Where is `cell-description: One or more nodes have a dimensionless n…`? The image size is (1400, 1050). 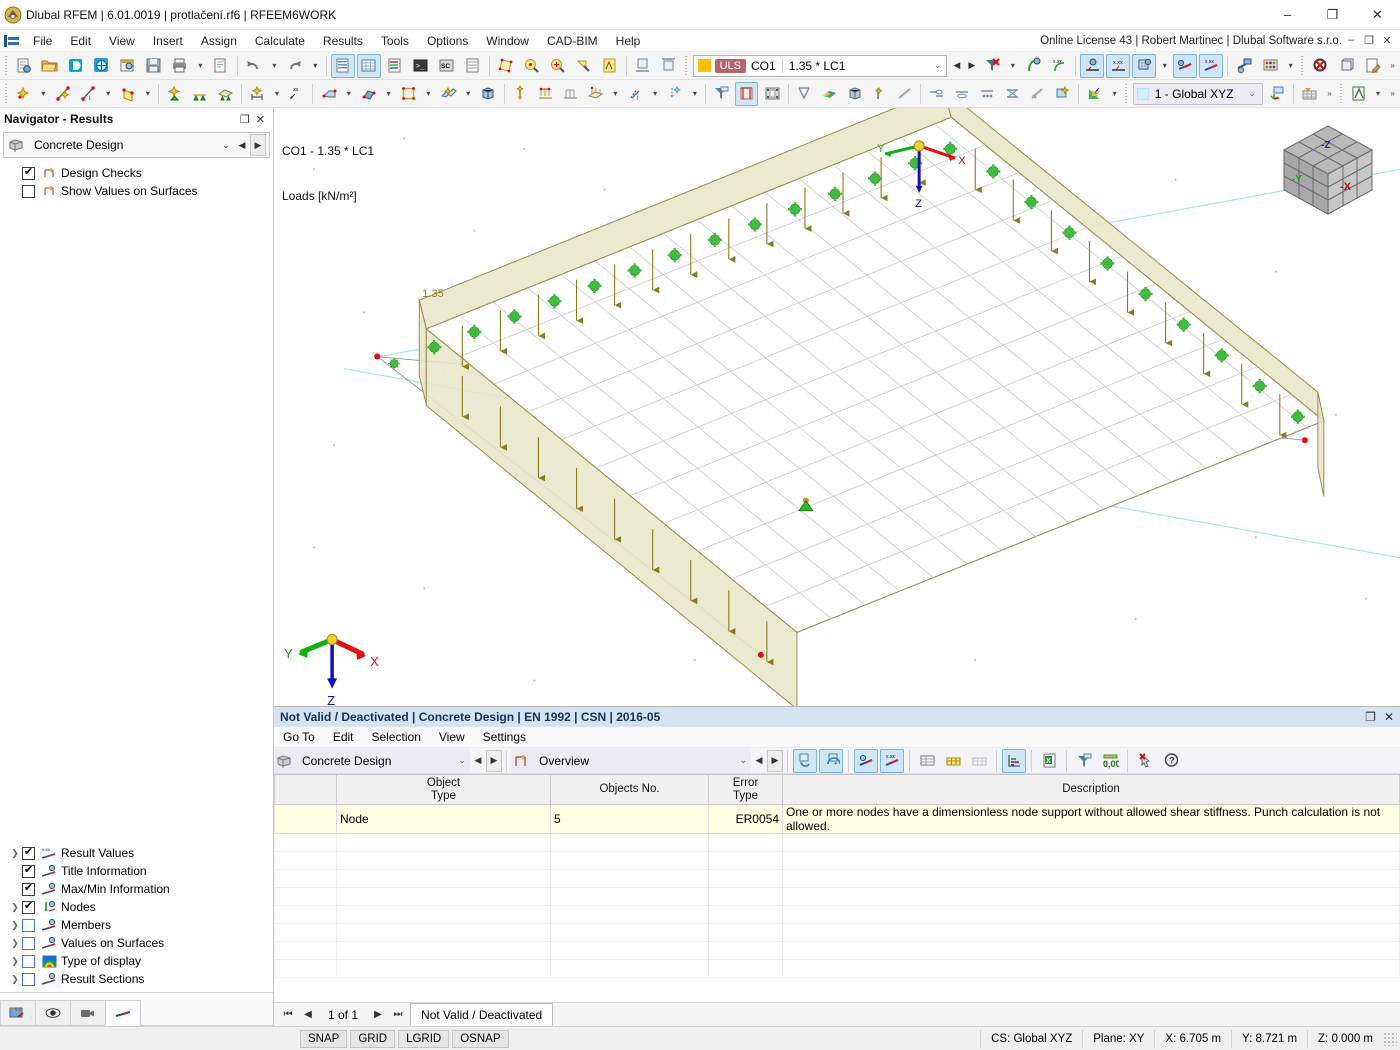
cell-description: One or more nodes have a dimensionless n… is located at coordinates (1091, 819).